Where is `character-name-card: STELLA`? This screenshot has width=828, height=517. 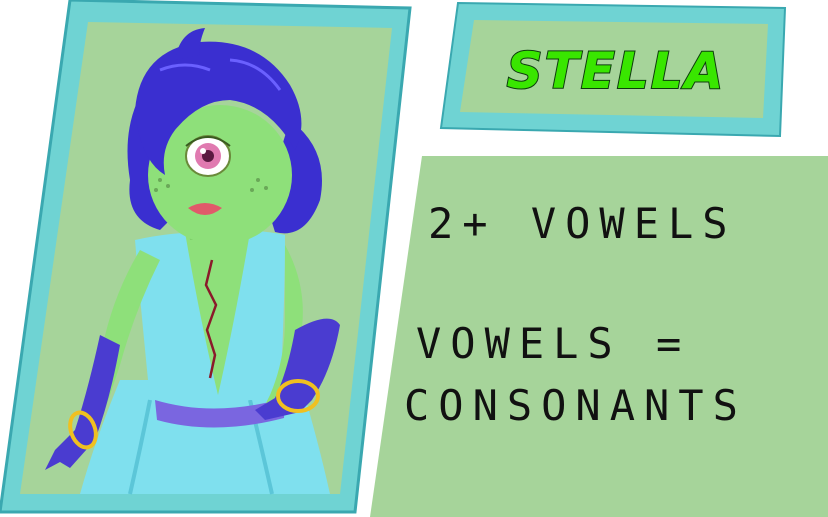 character-name-card: STELLA is located at coordinates (613, 70).